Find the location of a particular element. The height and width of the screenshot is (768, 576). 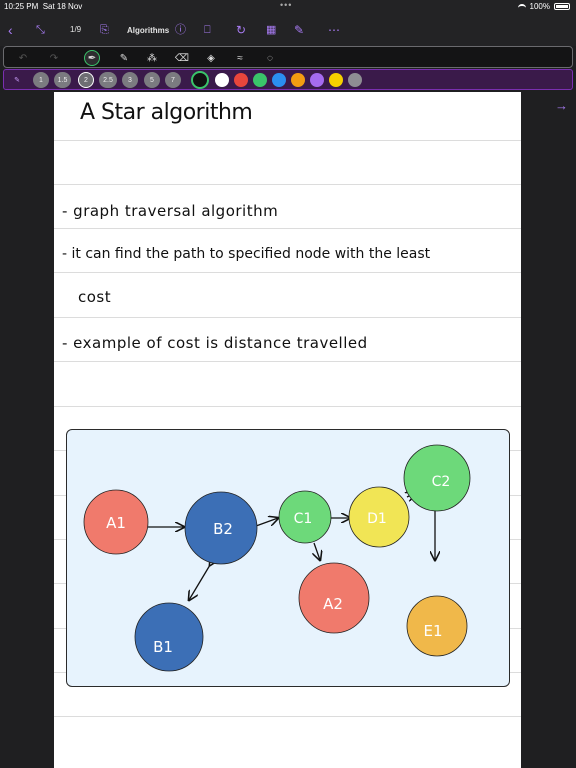

svg-text: A2 is located at coordinates (333, 604).